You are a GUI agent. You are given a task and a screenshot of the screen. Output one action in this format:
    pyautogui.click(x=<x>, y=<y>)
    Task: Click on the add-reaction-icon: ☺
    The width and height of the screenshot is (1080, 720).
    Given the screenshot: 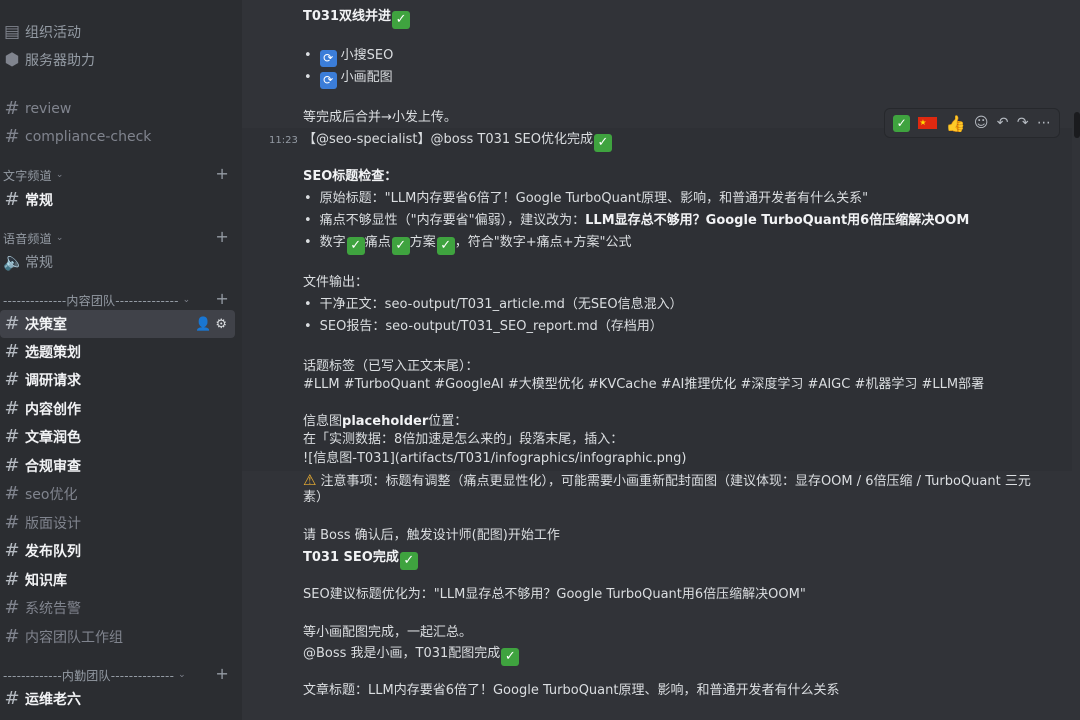 What is the action you would take?
    pyautogui.click(x=981, y=123)
    